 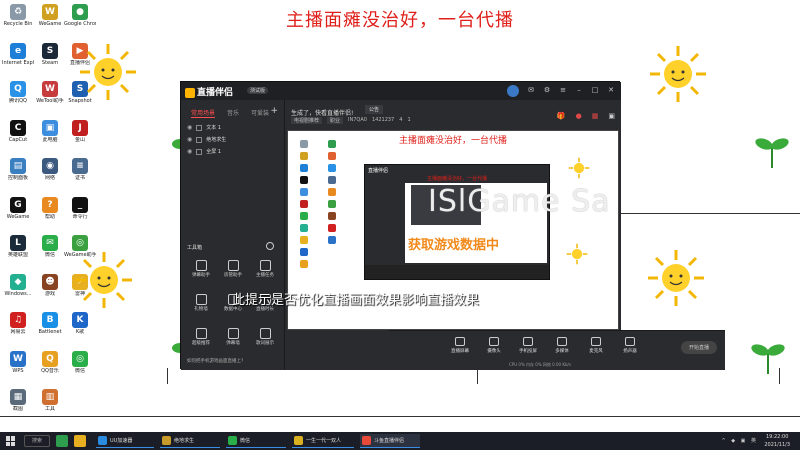 What do you see at coordinates (528, 345) in the screenshot?
I see `phone-cast-button: 手机投屏` at bounding box center [528, 345].